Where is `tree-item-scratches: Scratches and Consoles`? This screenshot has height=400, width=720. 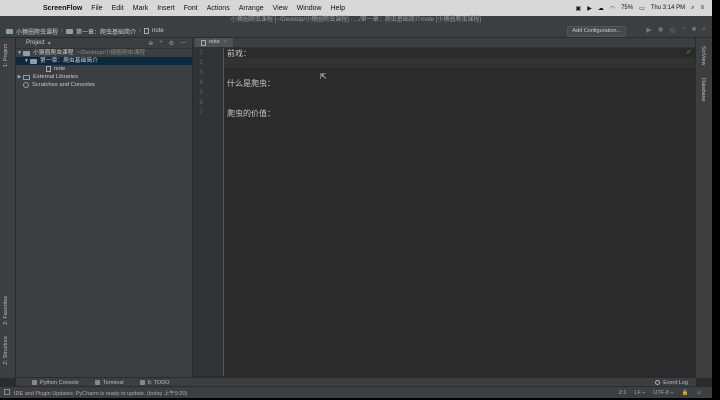
tree-item-scratches: Scratches and Consoles is located at coordinates (104, 85).